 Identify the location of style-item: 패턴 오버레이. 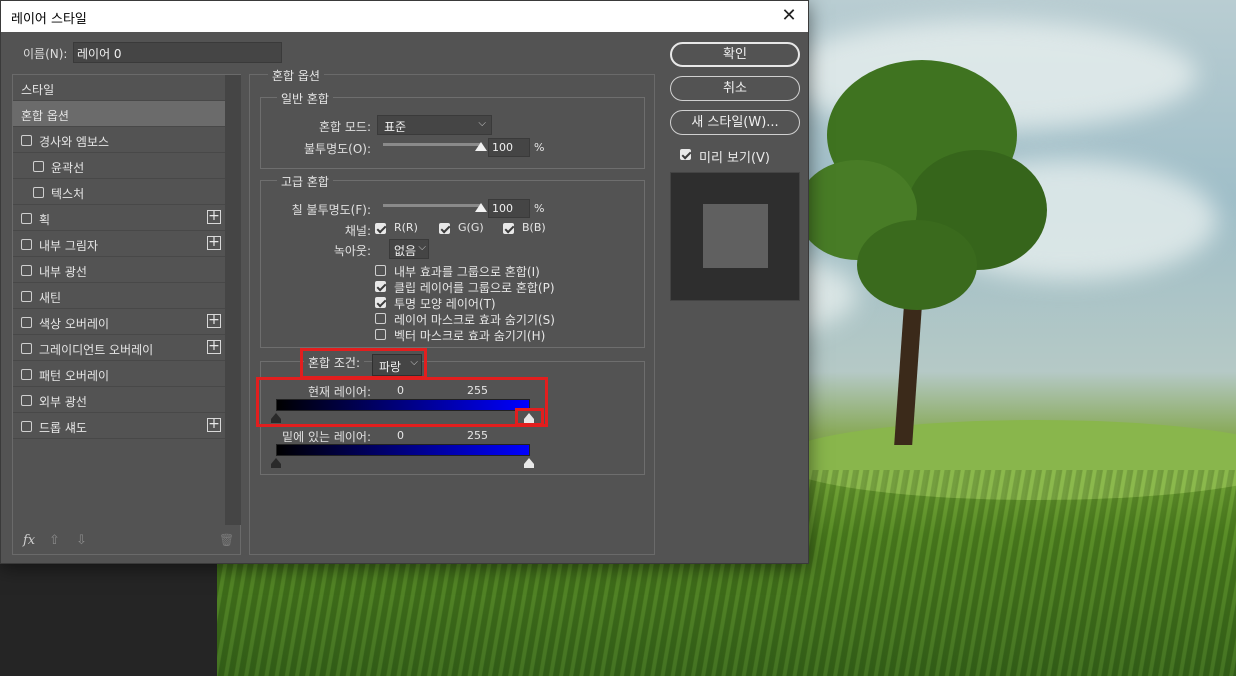
(119, 374).